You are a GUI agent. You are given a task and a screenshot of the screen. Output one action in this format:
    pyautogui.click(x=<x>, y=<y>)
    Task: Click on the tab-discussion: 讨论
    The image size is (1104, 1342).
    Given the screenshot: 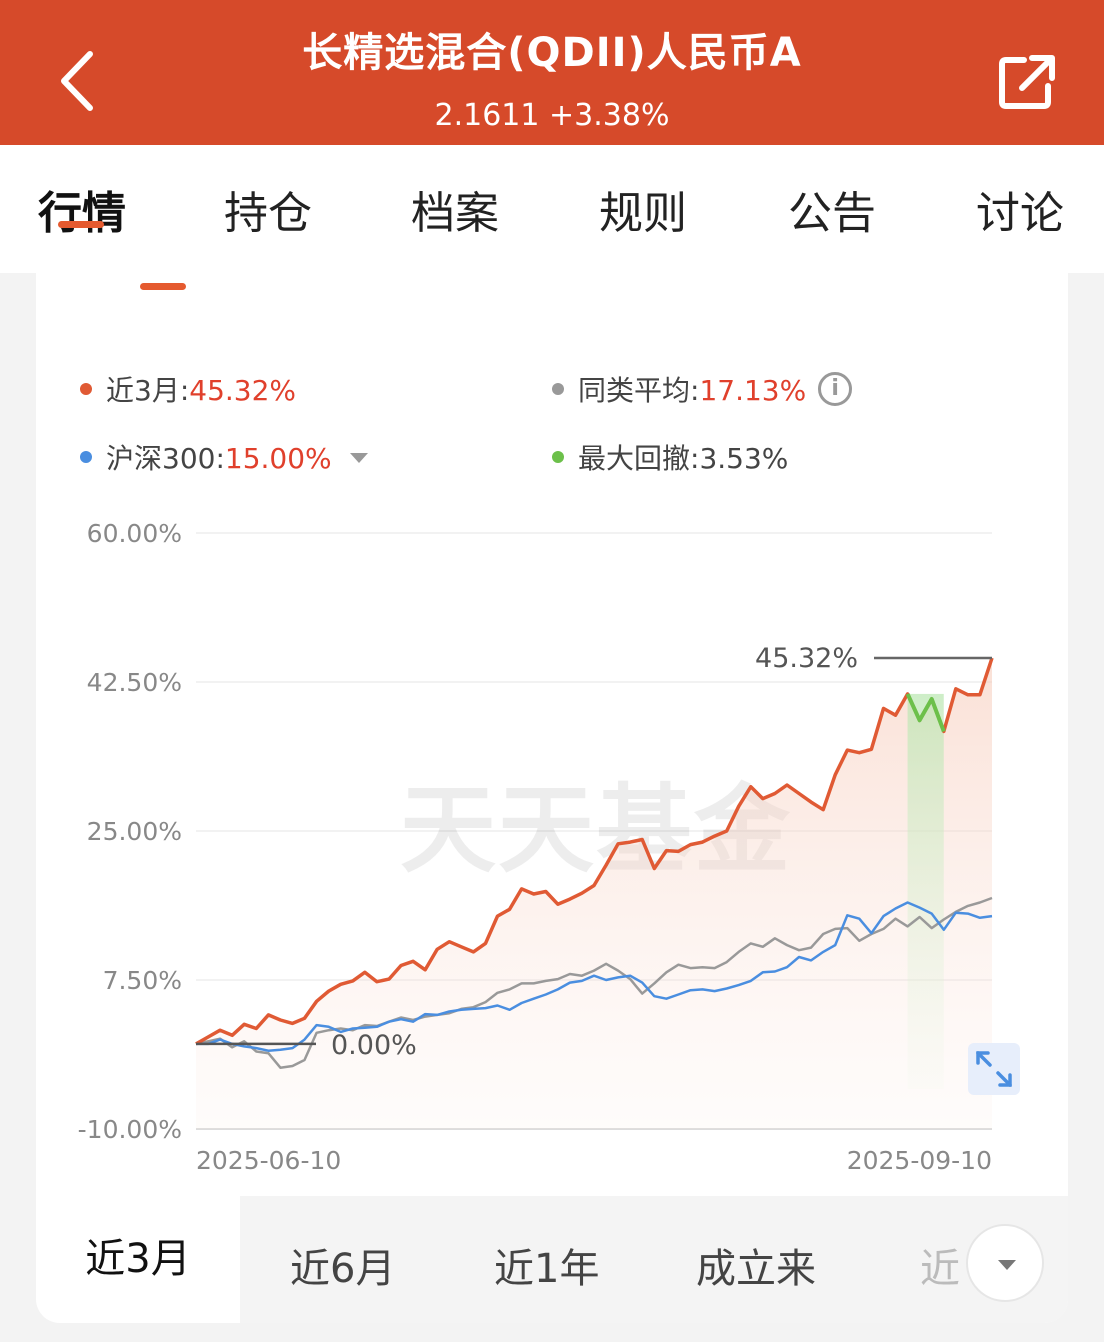 What is the action you would take?
    pyautogui.click(x=1020, y=209)
    